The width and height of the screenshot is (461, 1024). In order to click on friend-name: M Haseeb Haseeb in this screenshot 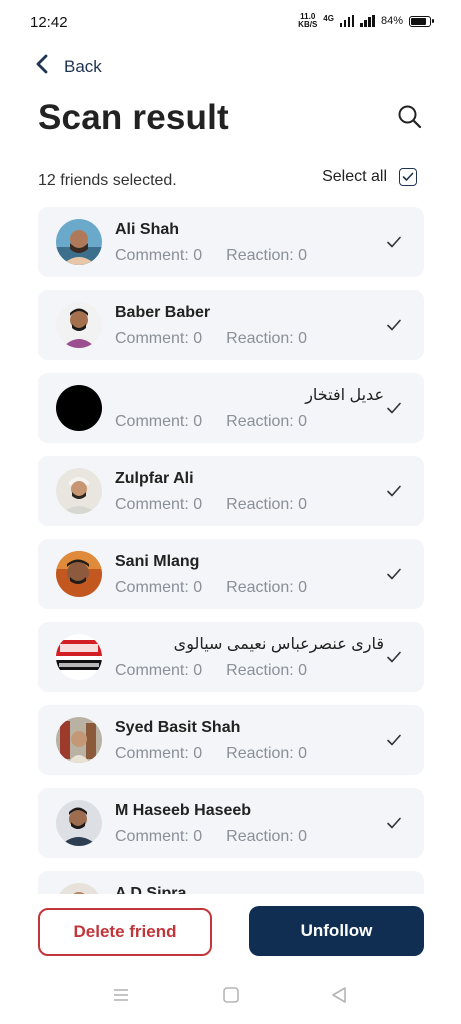, I will do `click(183, 810)`.